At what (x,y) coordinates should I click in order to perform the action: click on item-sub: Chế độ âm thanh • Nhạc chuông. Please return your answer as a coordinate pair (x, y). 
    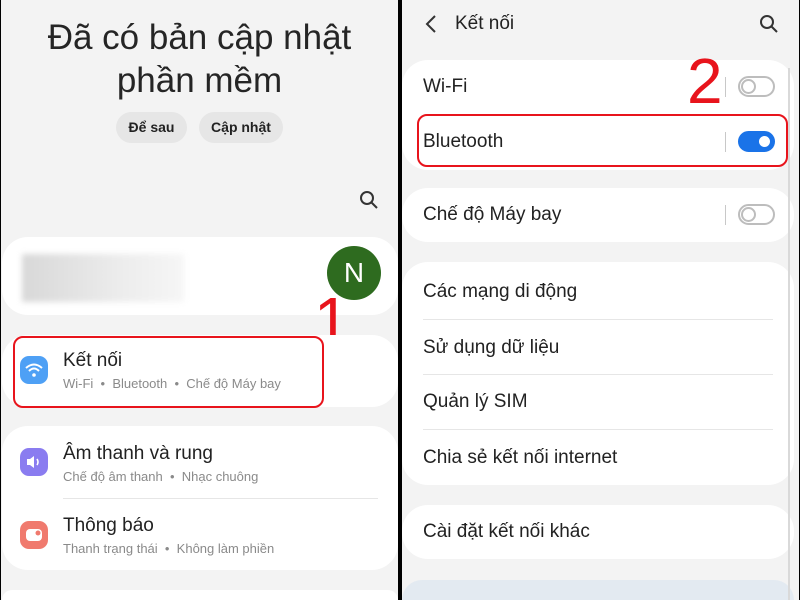
    Looking at the image, I should click on (161, 476).